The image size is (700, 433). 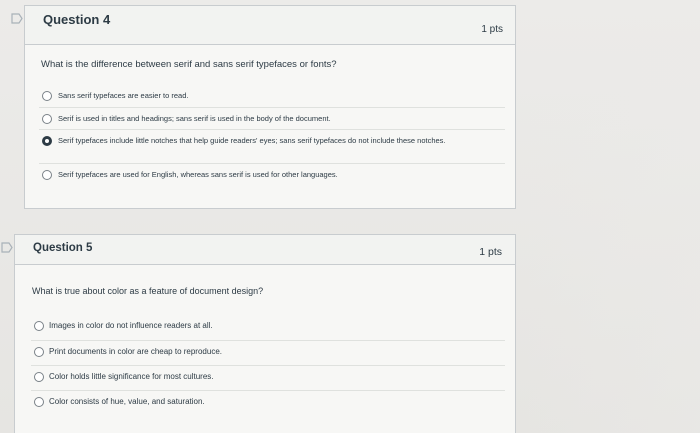 What do you see at coordinates (77, 19) in the screenshot?
I see `question-title: Question 4` at bounding box center [77, 19].